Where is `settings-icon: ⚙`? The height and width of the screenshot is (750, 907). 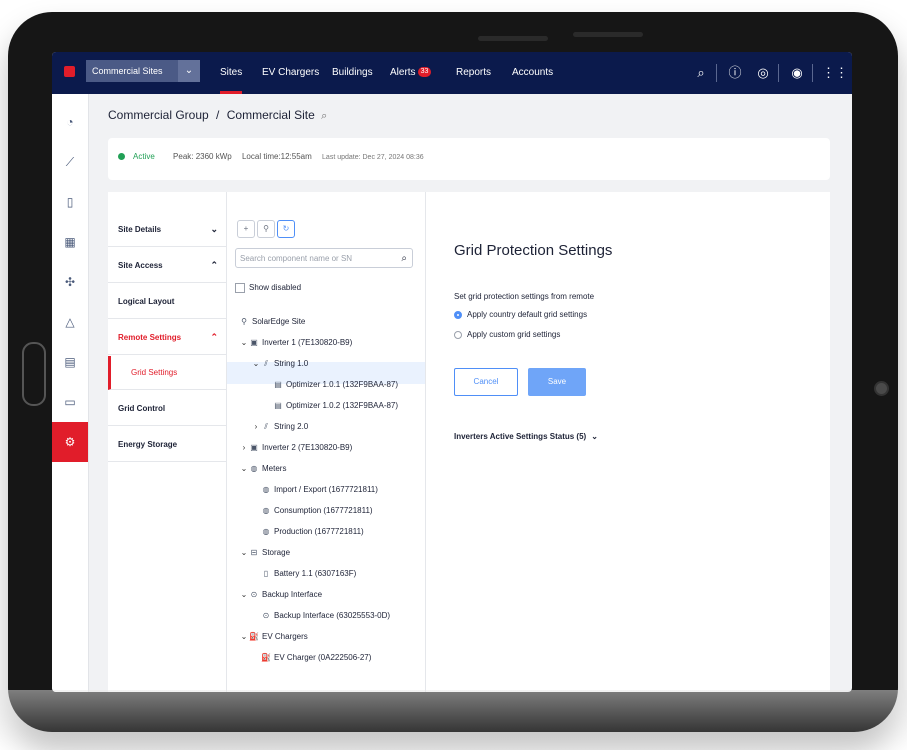
settings-icon: ⚙ is located at coordinates (70, 442).